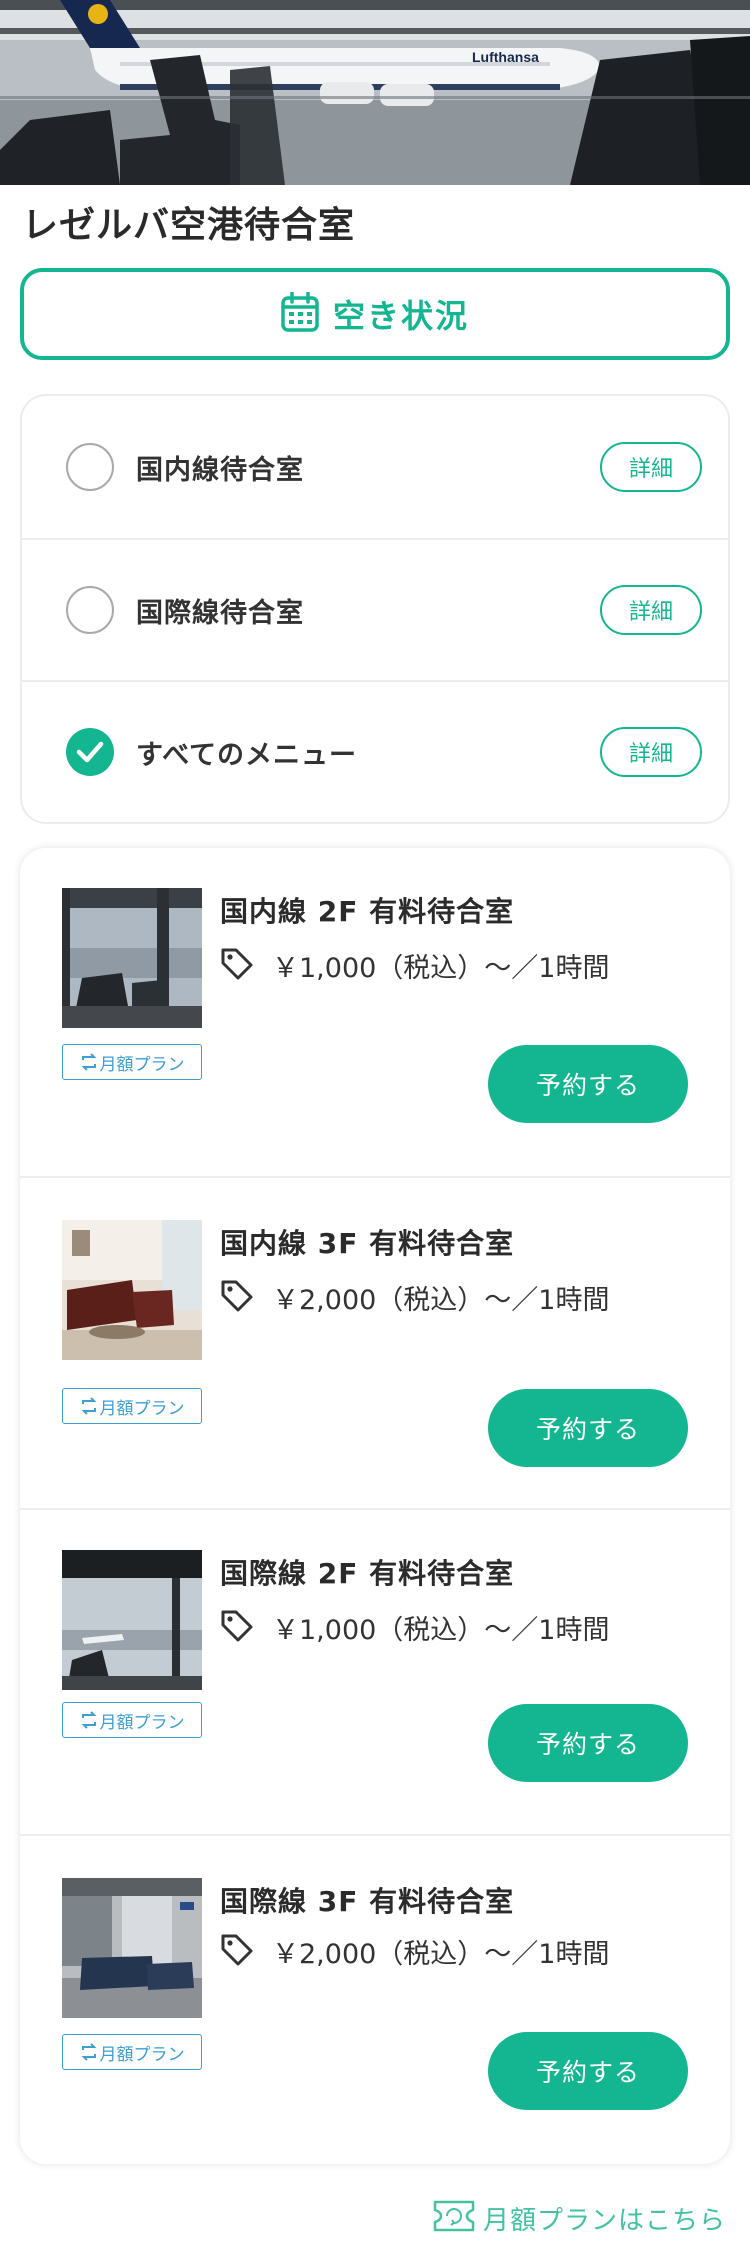  I want to click on hero-brand-text: Lufthansa, so click(505, 57).